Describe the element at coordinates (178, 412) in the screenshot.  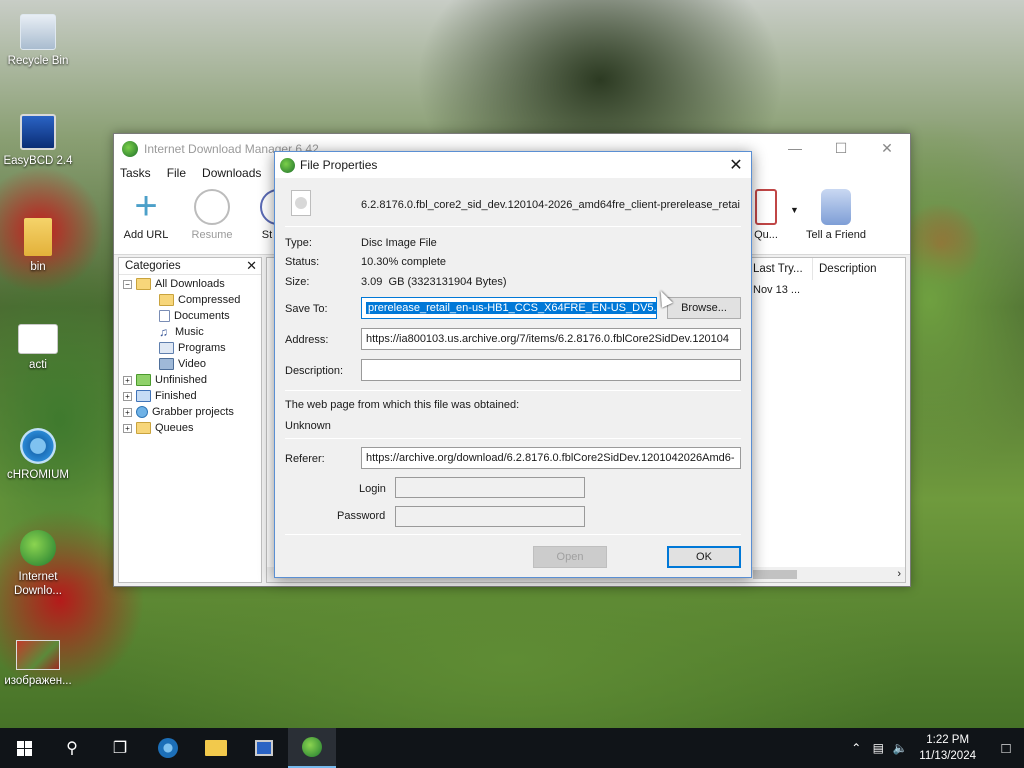
I see `category-grabber-projects: + Grabber projects` at that location.